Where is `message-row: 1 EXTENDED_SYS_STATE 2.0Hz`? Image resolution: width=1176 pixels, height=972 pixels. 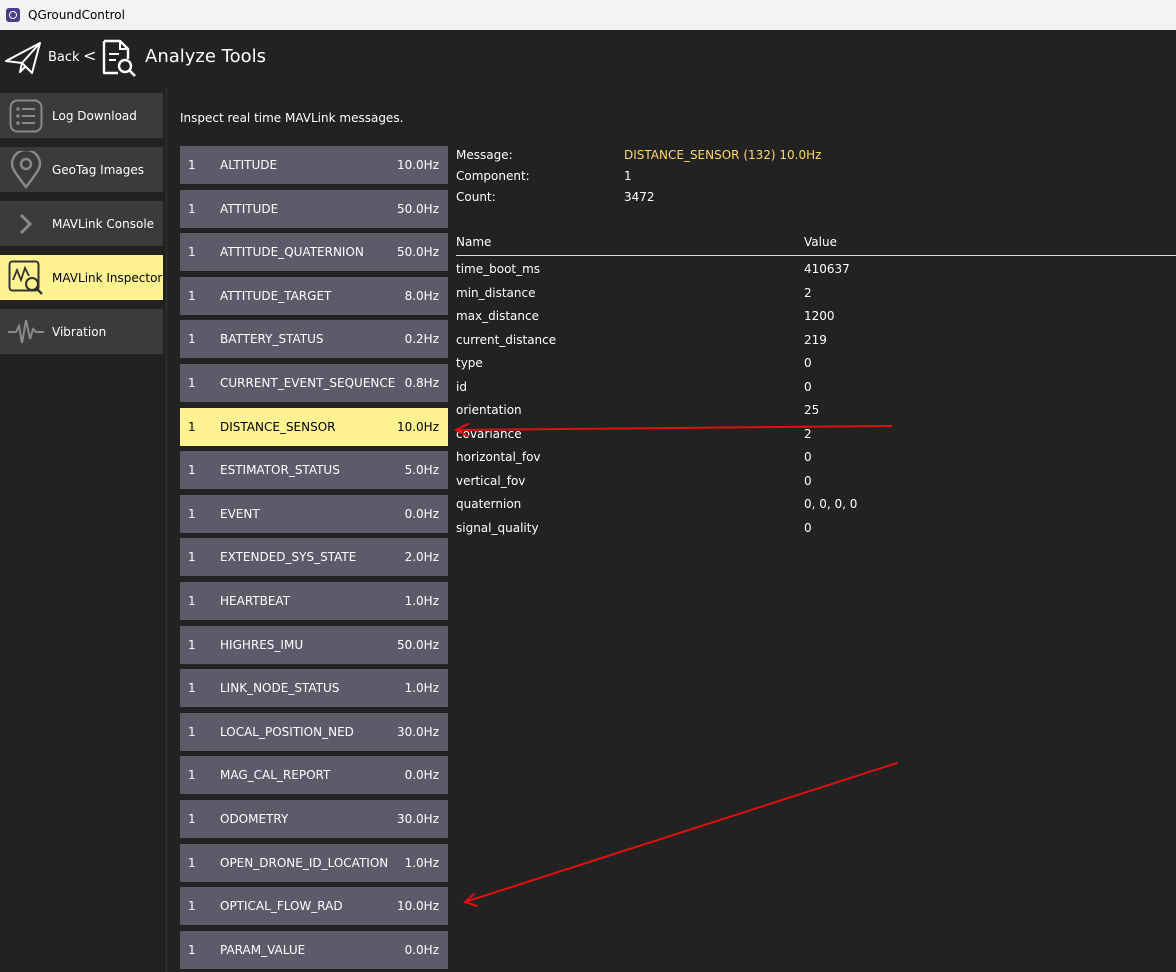
message-row: 1 EXTENDED_SYS_STATE 2.0Hz is located at coordinates (314, 557).